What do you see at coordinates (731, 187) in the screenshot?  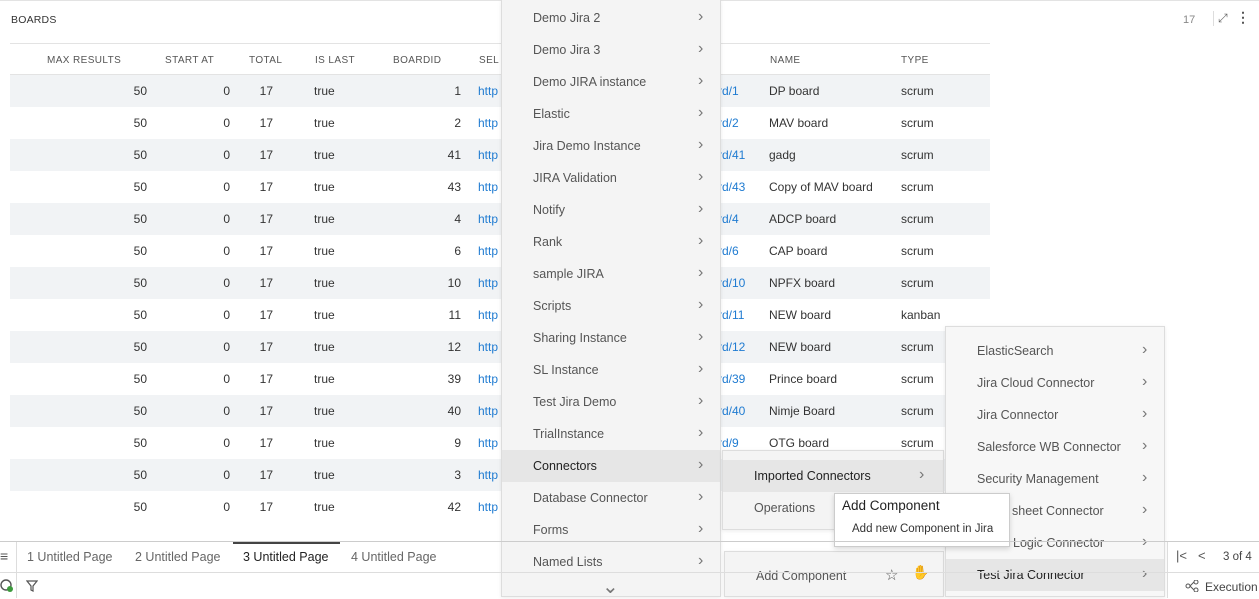 I see `cell-self-suffix: rd/43` at bounding box center [731, 187].